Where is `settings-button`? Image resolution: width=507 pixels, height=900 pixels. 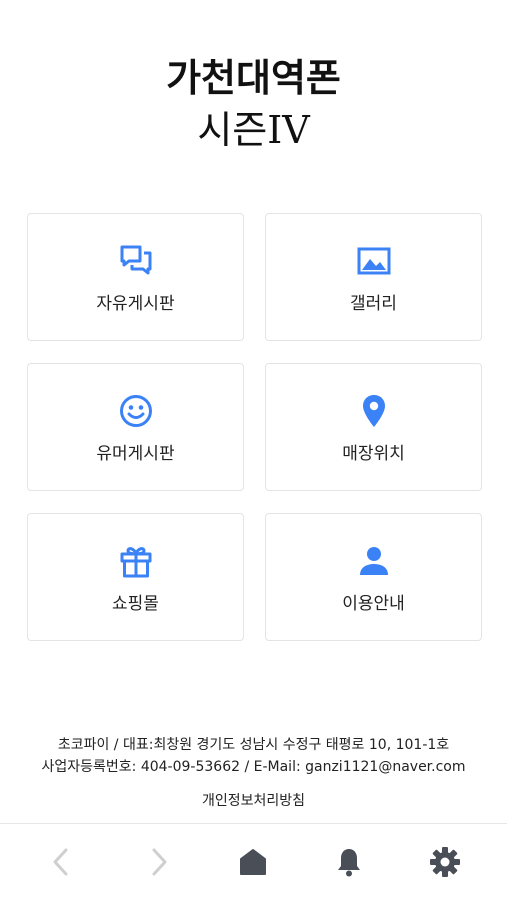
settings-button is located at coordinates (445, 862).